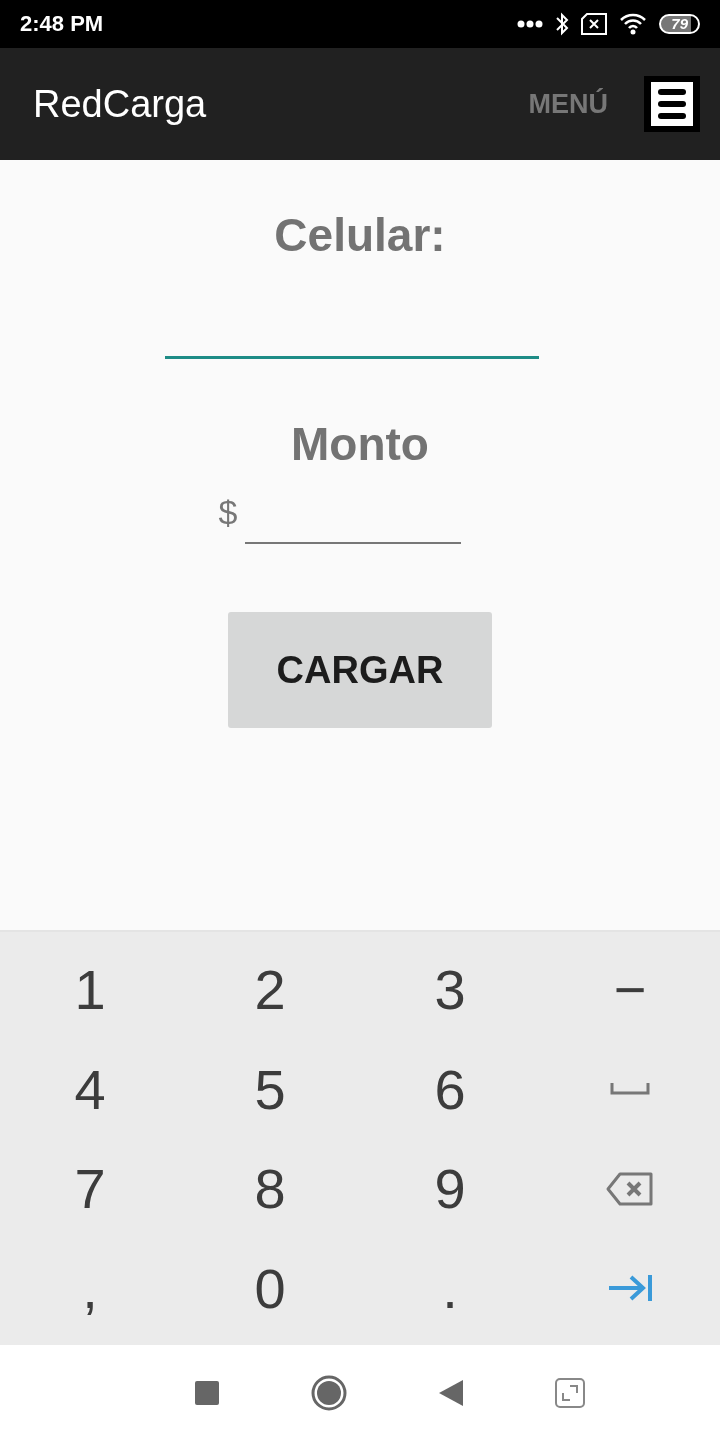 The image size is (720, 1440). What do you see at coordinates (594, 24) in the screenshot?
I see `no-sim-icon` at bounding box center [594, 24].